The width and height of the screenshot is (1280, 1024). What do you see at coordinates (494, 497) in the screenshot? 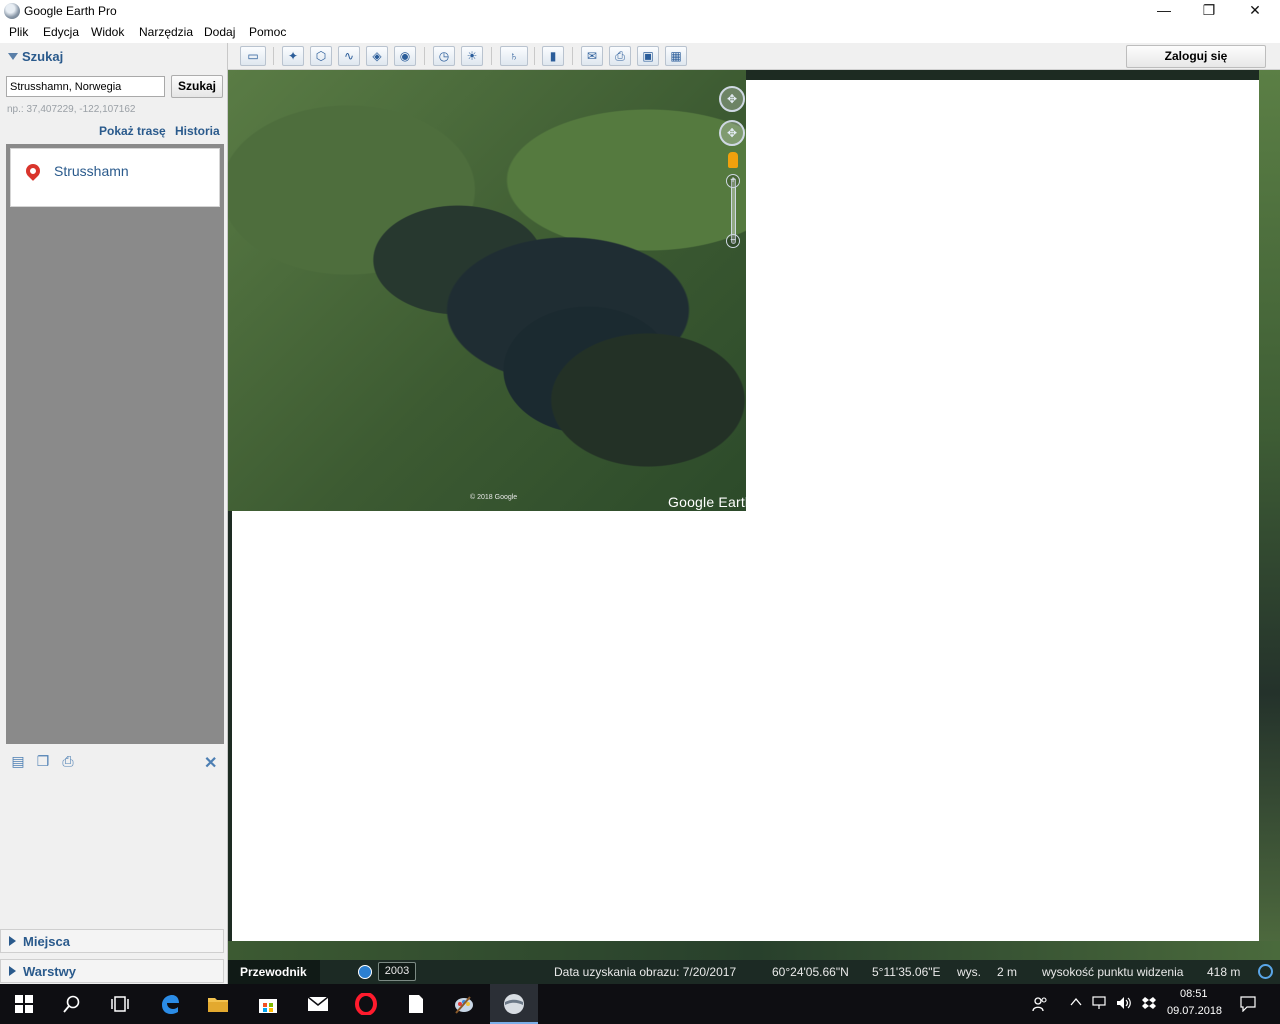
I see `map-copyright: © 2018 Google` at bounding box center [494, 497].